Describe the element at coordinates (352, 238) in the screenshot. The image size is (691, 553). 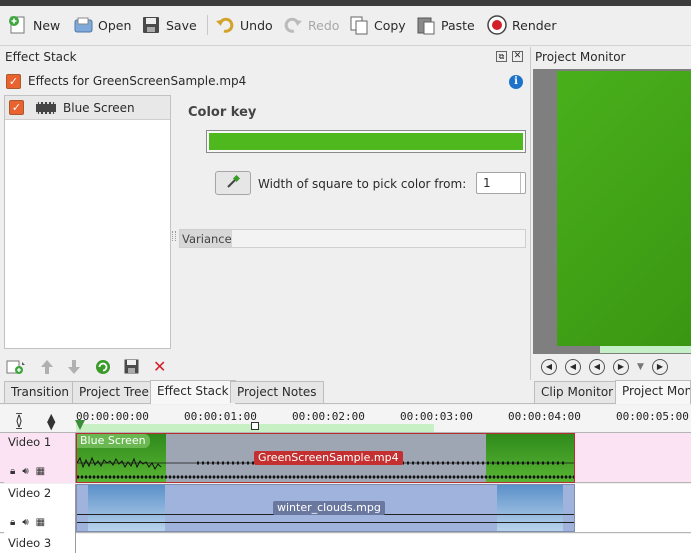
I see `variance-slider: Variance` at that location.